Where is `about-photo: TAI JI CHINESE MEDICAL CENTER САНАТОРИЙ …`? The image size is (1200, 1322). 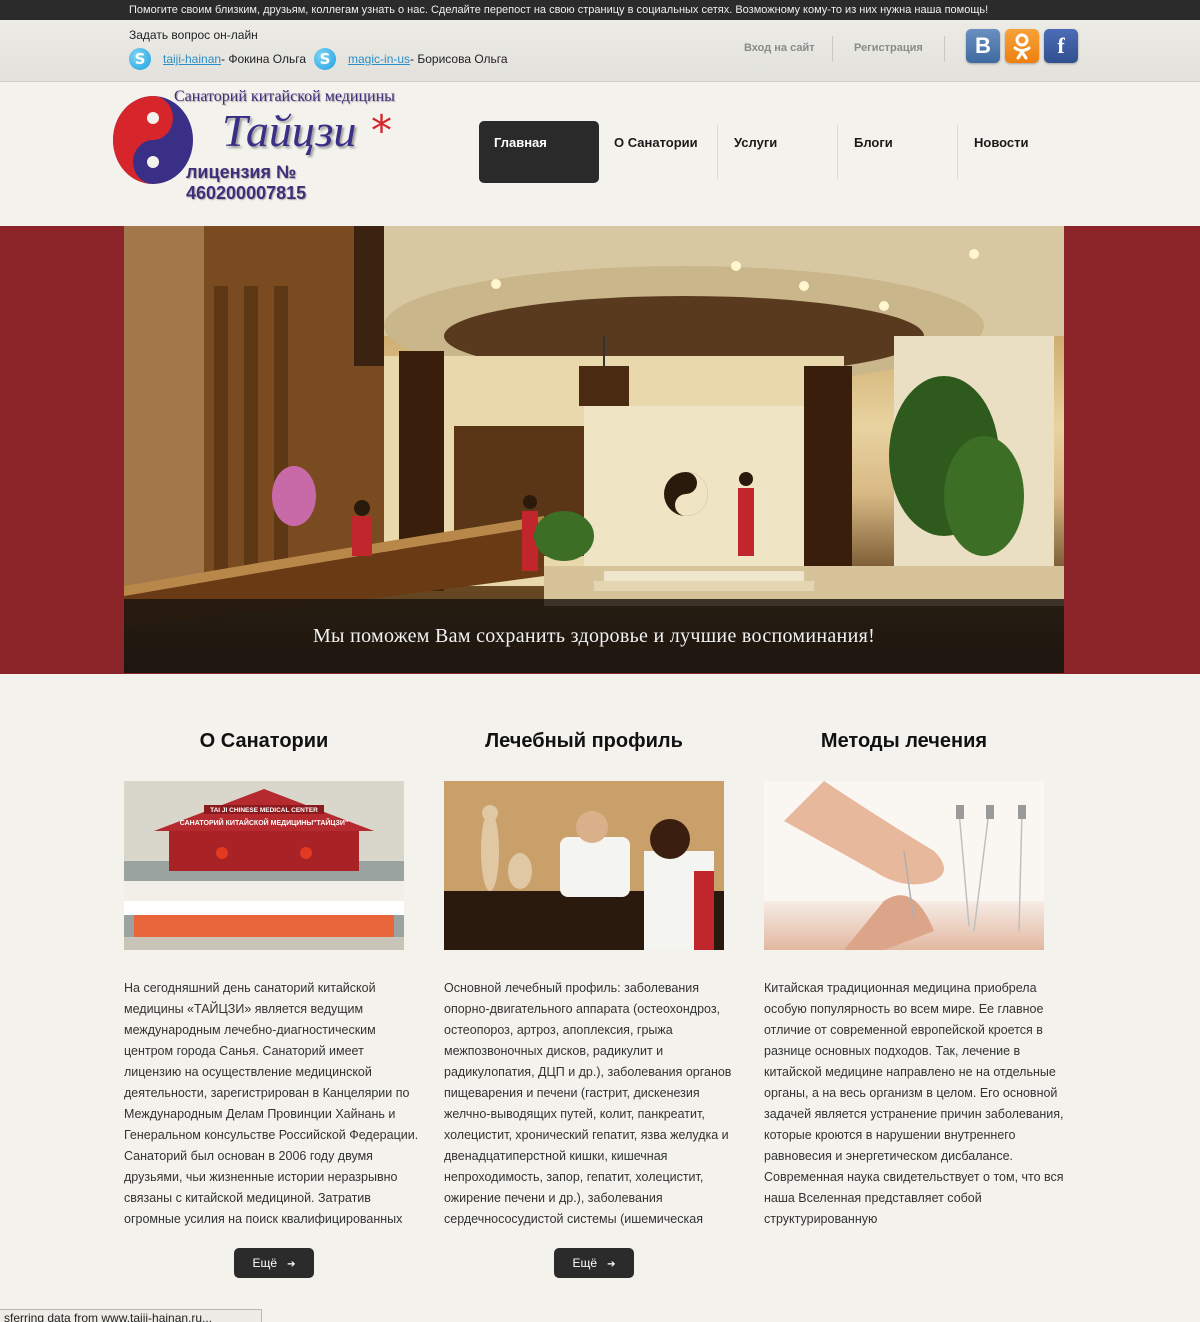 about-photo: TAI JI CHINESE MEDICAL CENTER САНАТОРИЙ … is located at coordinates (264, 865).